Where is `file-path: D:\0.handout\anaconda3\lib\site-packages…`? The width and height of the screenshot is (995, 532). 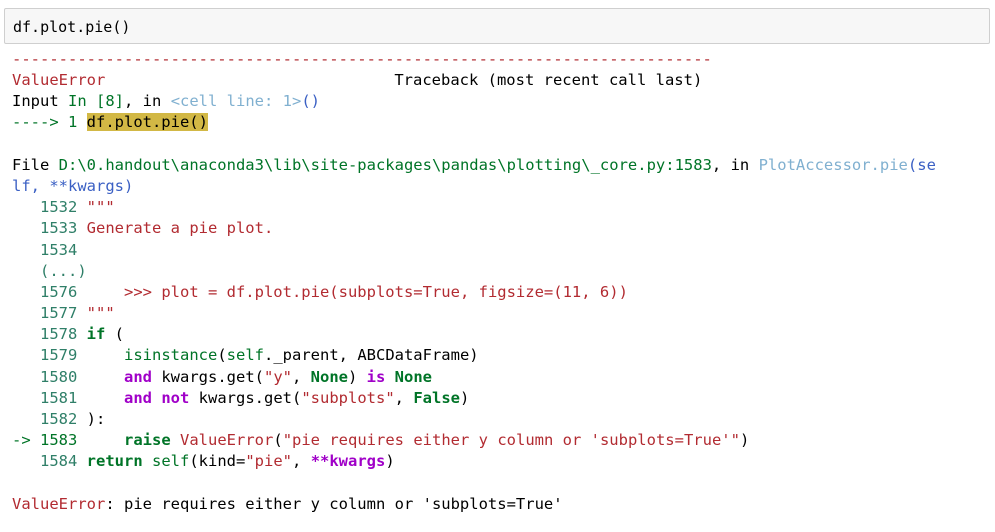
file-path: D:\0.handout\anaconda3\lib\site-packages… is located at coordinates (385, 165).